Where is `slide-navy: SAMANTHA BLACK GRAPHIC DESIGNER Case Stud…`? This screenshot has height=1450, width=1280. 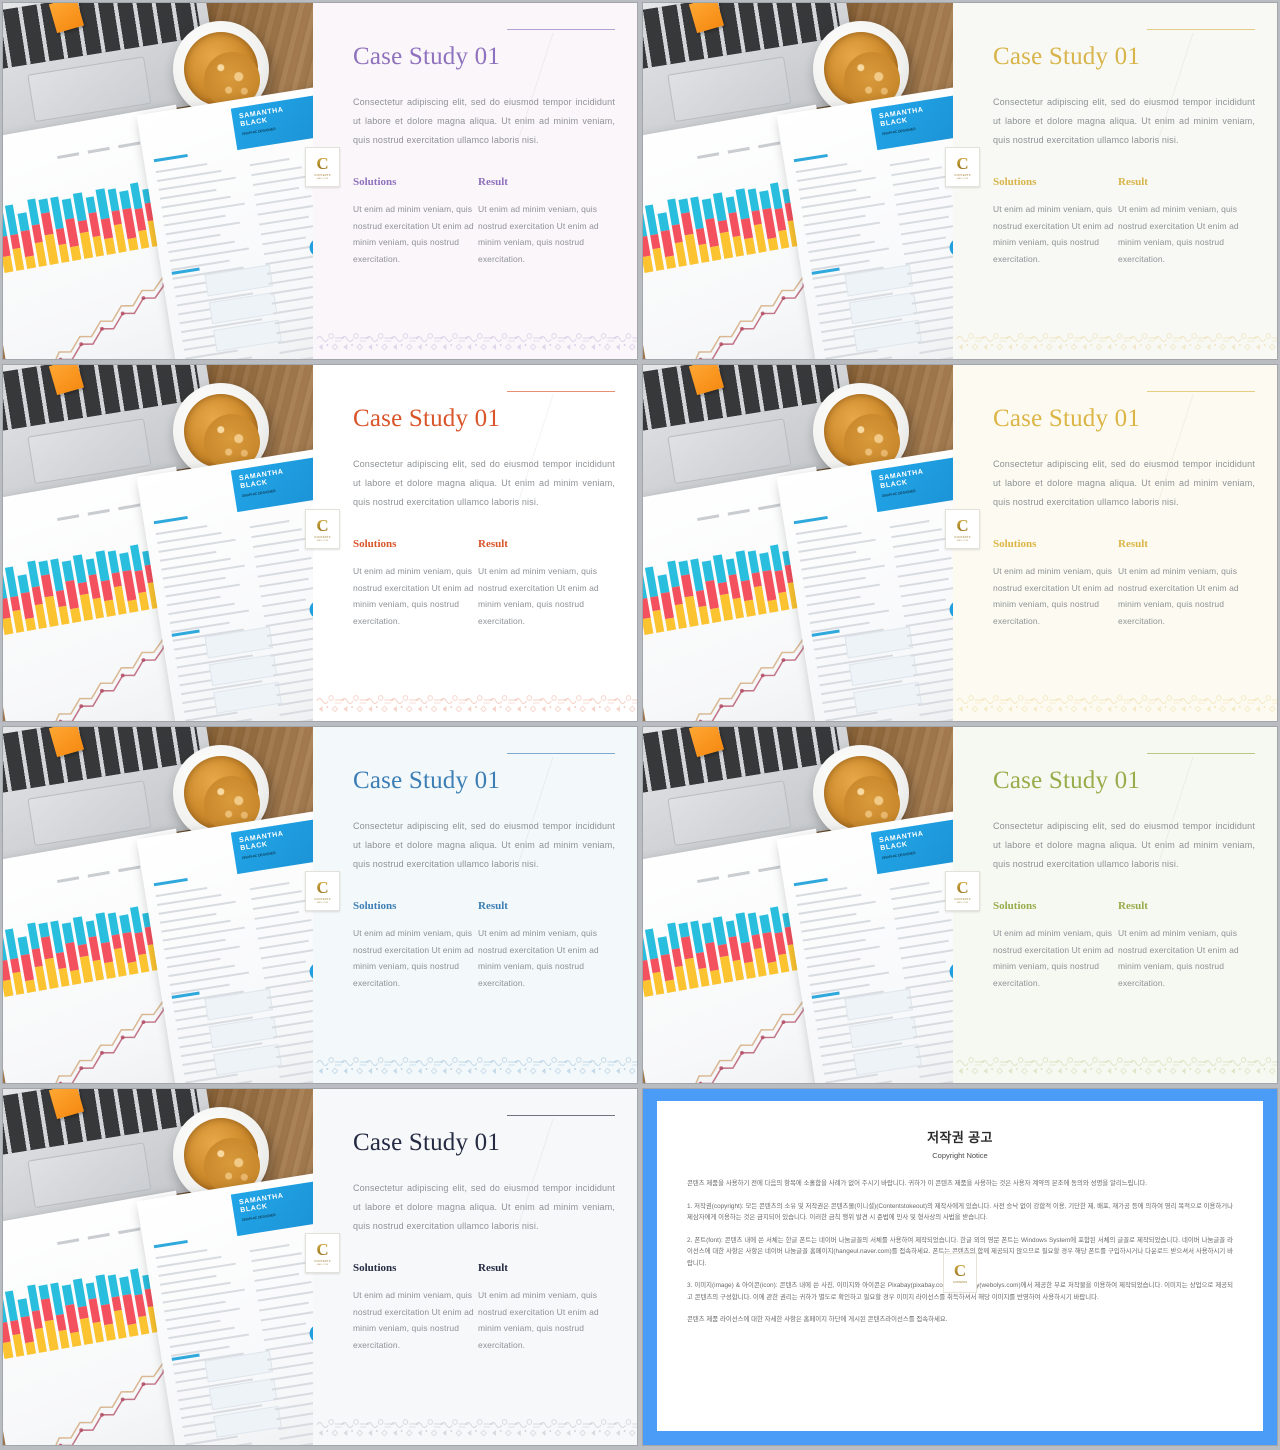
slide-navy: SAMANTHA BLACK GRAPHIC DESIGNER Case Stud… is located at coordinates (320, 1267).